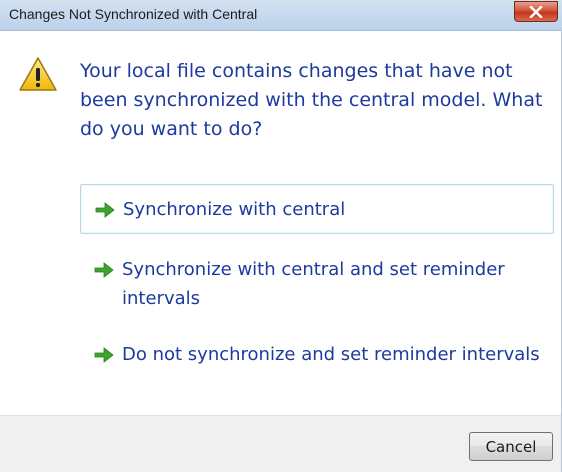 This screenshot has height=472, width=562. I want to click on cancel-button: Cancel, so click(511, 446).